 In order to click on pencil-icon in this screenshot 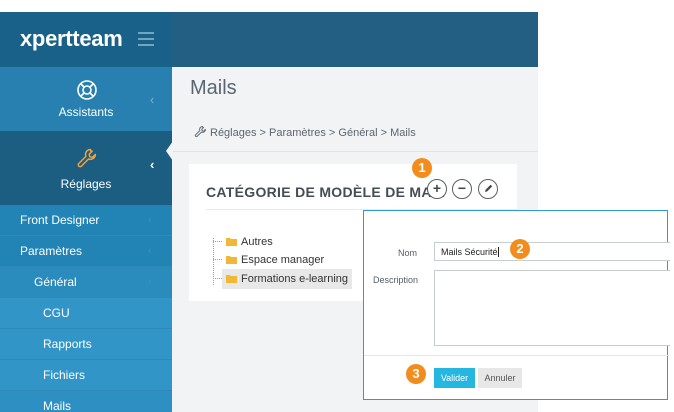, I will do `click(488, 188)`.